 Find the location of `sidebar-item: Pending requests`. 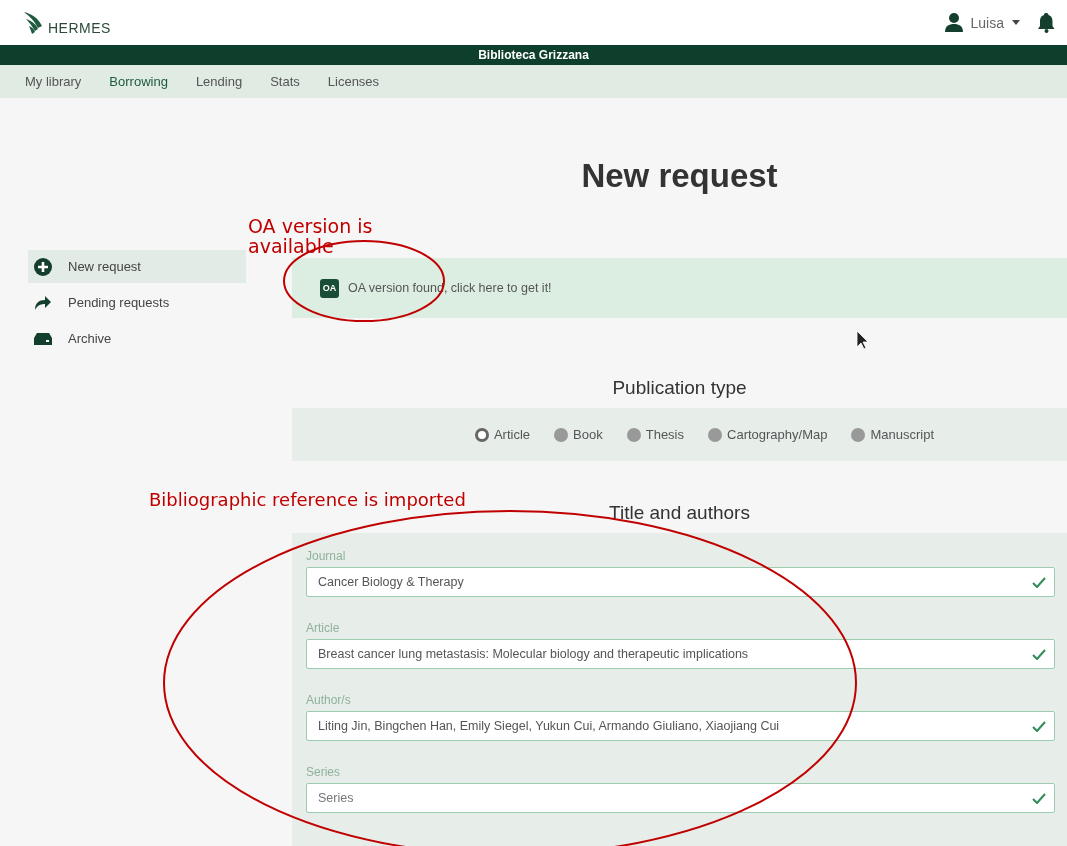

sidebar-item: Pending requests is located at coordinates (137, 302).